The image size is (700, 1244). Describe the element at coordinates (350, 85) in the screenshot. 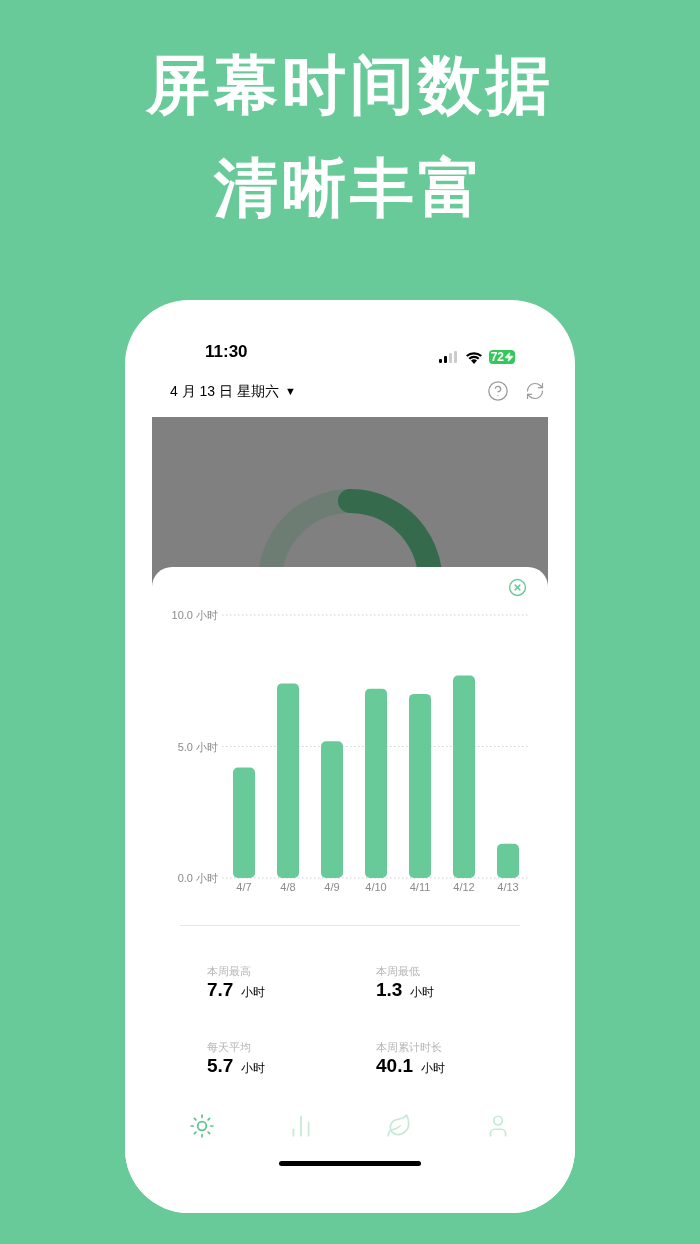

I see `headline: 屏幕时间数据` at that location.